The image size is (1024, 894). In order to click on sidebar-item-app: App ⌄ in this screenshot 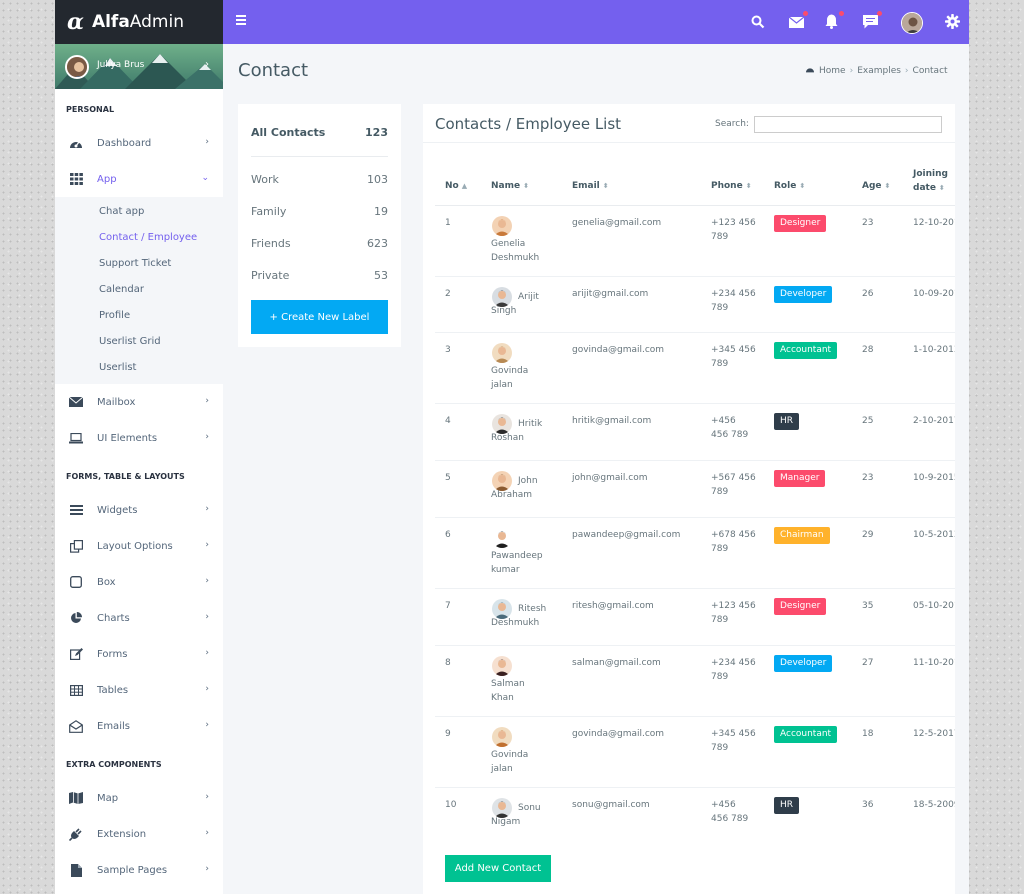, I will do `click(139, 179)`.